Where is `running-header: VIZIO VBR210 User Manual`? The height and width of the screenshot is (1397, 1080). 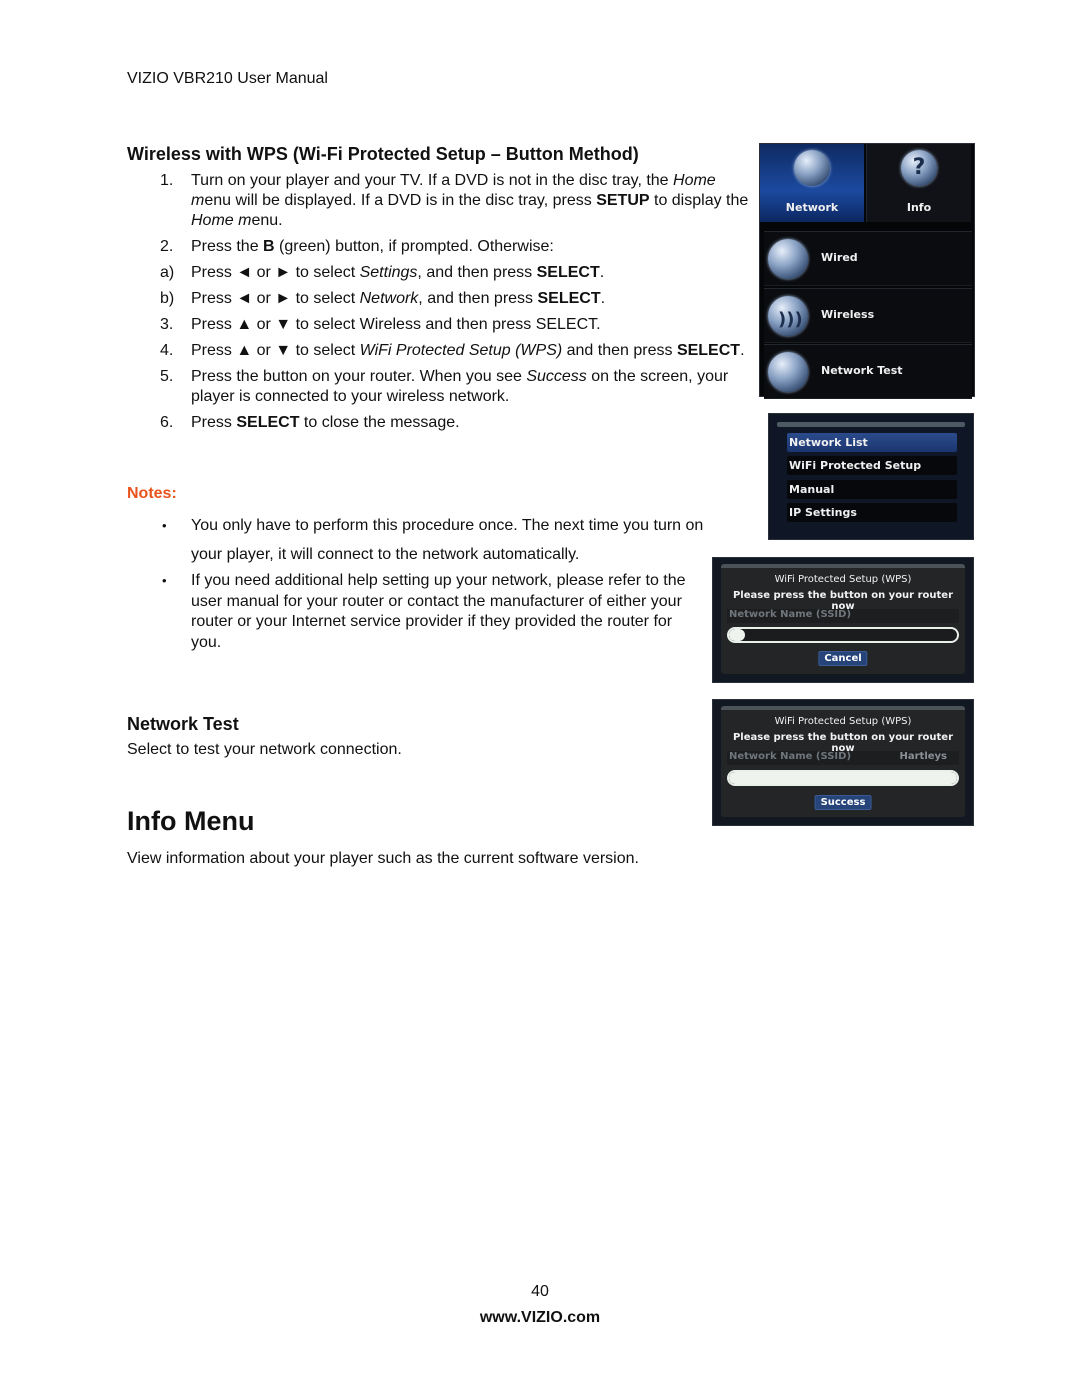
running-header: VIZIO VBR210 User Manual is located at coordinates (227, 78).